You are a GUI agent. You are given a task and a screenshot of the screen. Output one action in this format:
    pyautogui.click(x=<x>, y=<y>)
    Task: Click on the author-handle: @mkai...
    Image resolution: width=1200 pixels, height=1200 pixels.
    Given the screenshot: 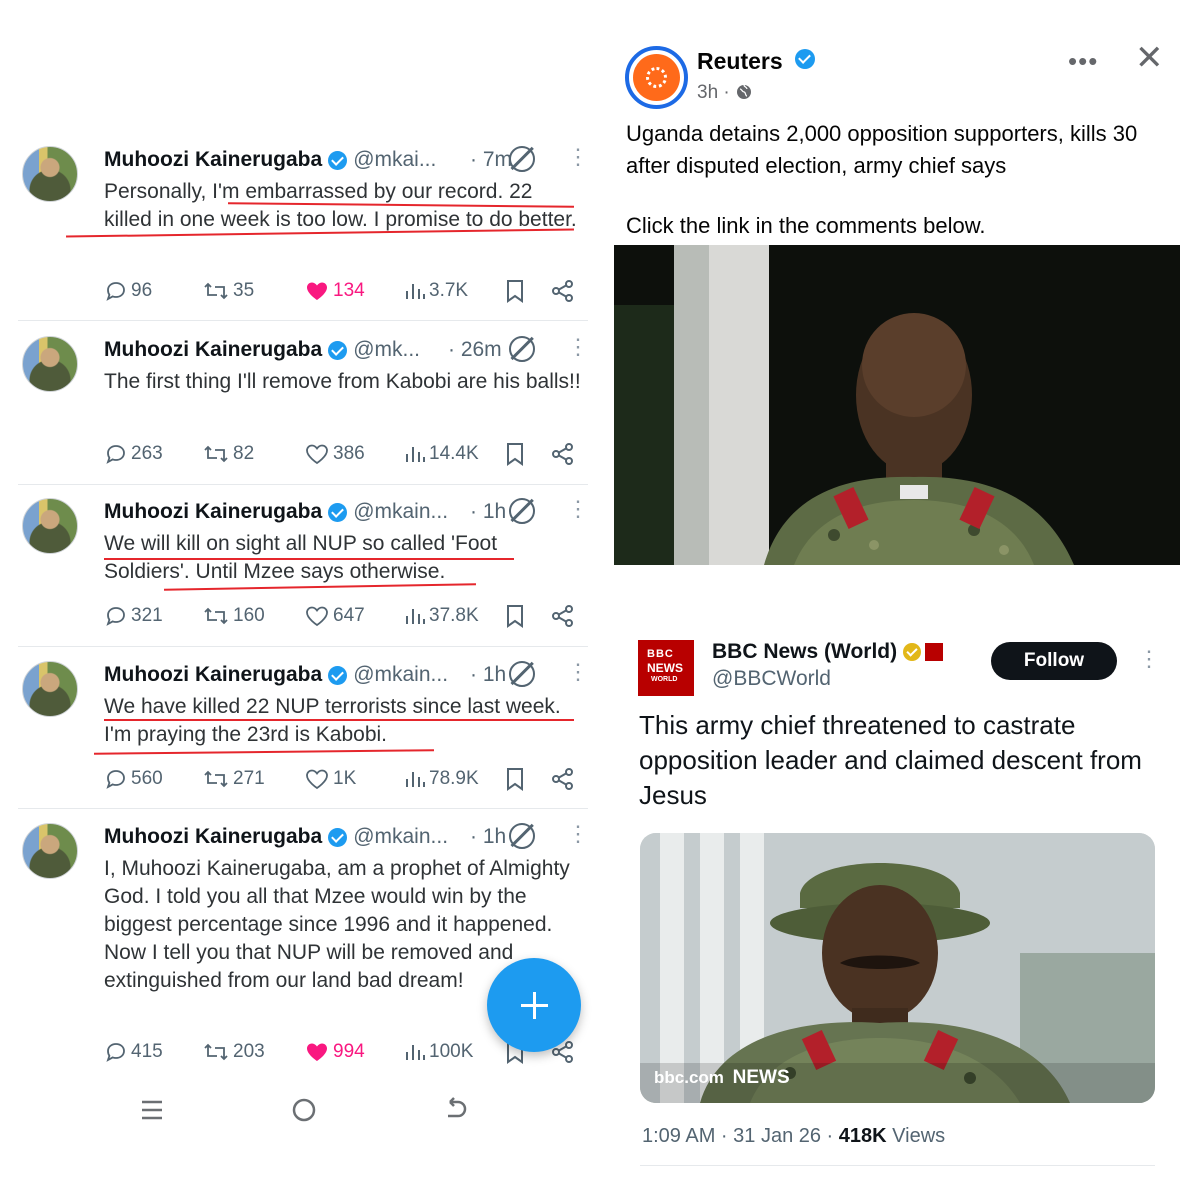 What is the action you would take?
    pyautogui.click(x=394, y=160)
    